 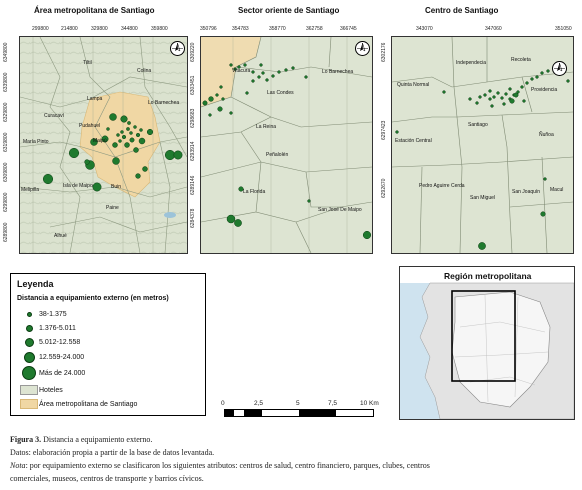 What do you see at coordinates (54, 116) in the screenshot?
I see `place-label: Curacaví` at bounding box center [54, 116].